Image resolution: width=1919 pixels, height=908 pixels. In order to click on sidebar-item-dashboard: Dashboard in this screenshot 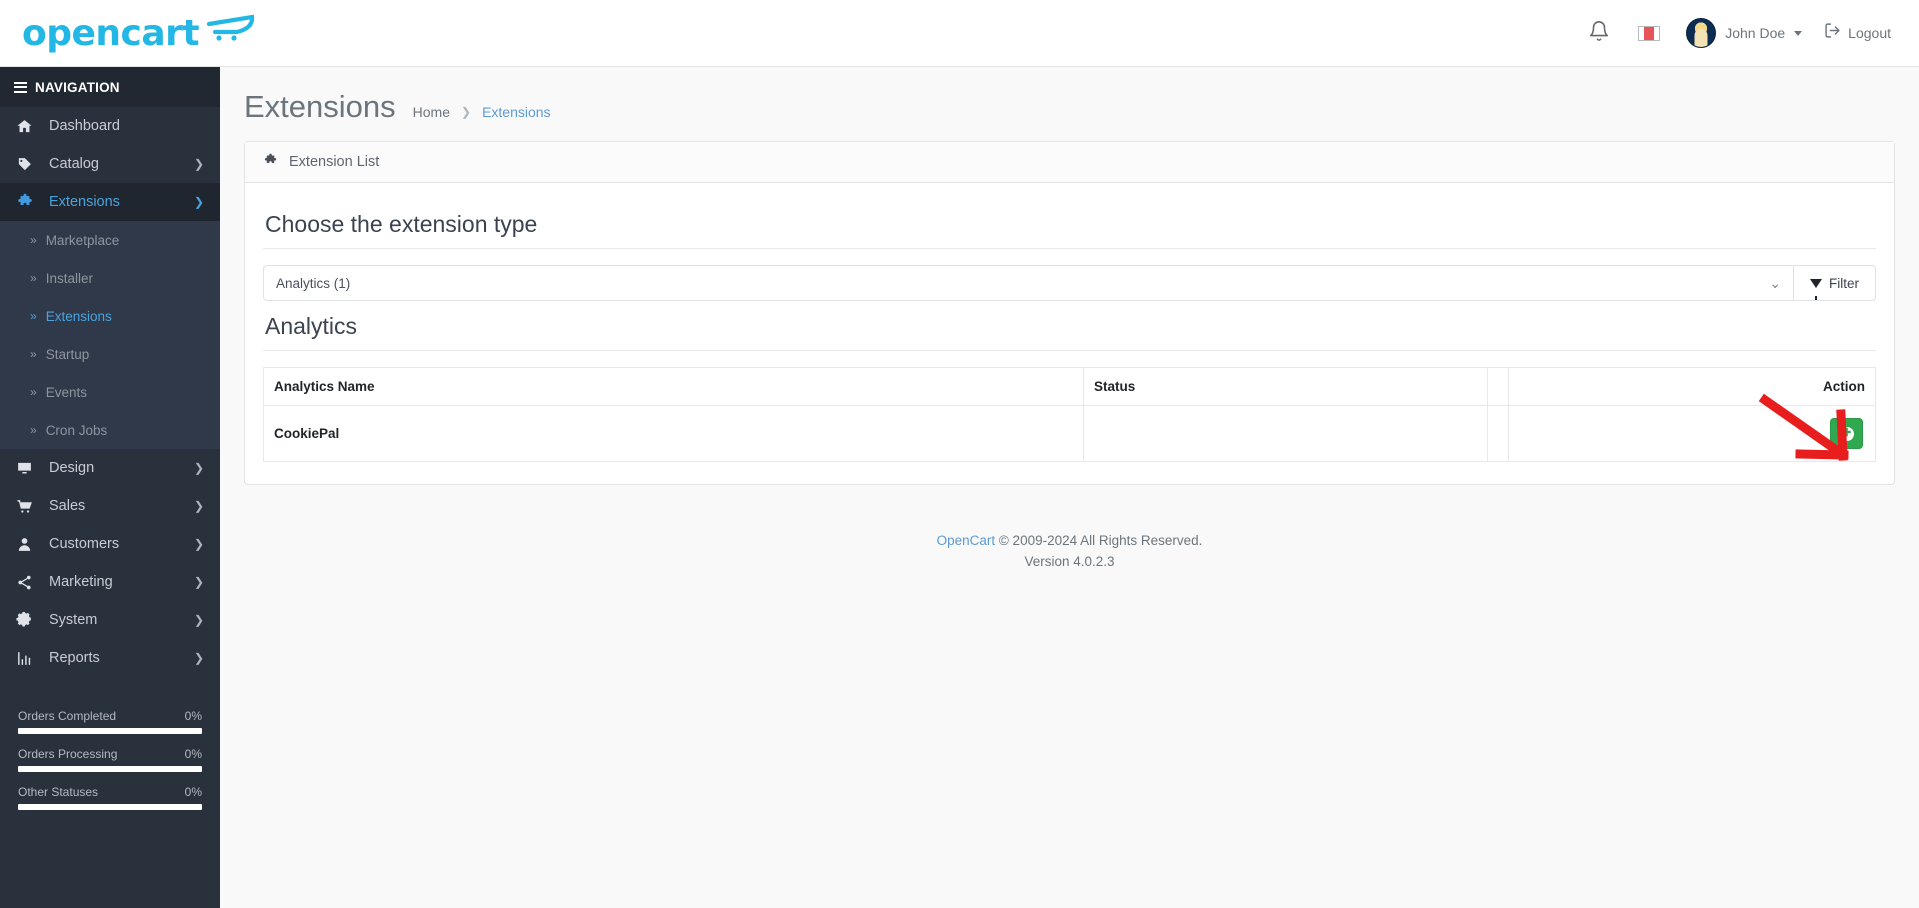, I will do `click(110, 126)`.